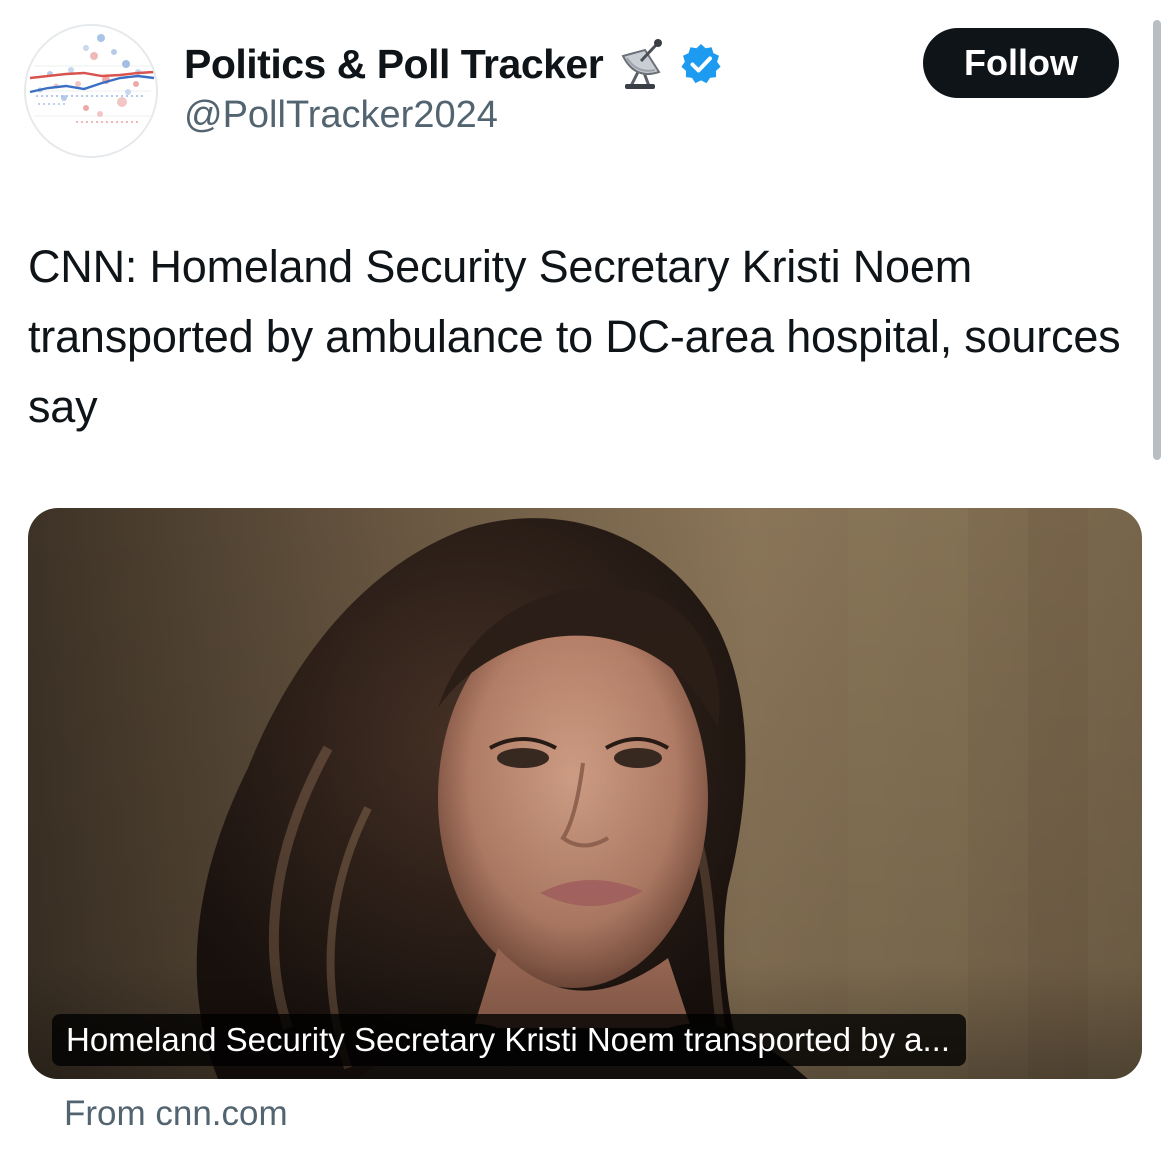 This screenshot has height=1150, width=1170. What do you see at coordinates (341, 115) in the screenshot?
I see `author-handle: @PollTracker2024` at bounding box center [341, 115].